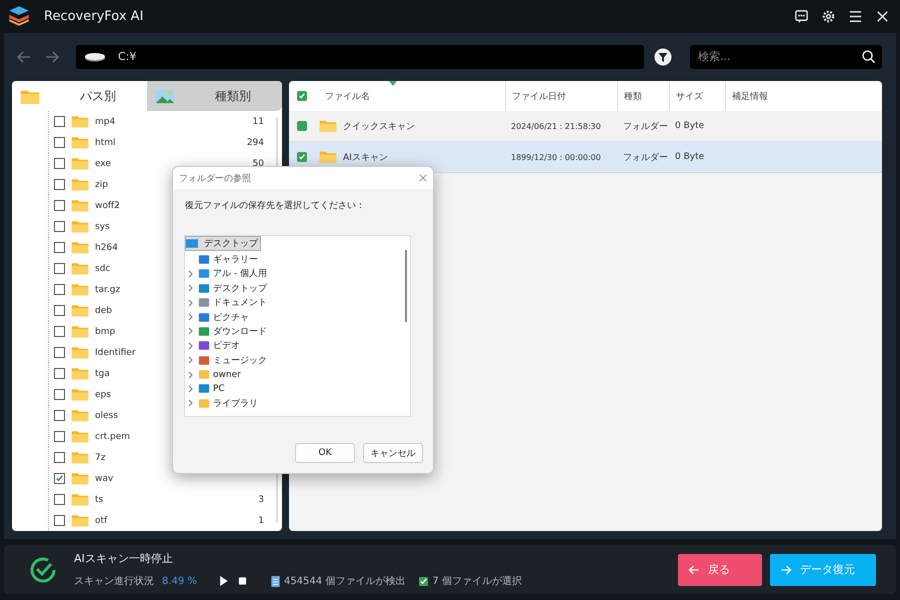  Describe the element at coordinates (105, 143) in the screenshot. I see `folder-name: html` at that location.